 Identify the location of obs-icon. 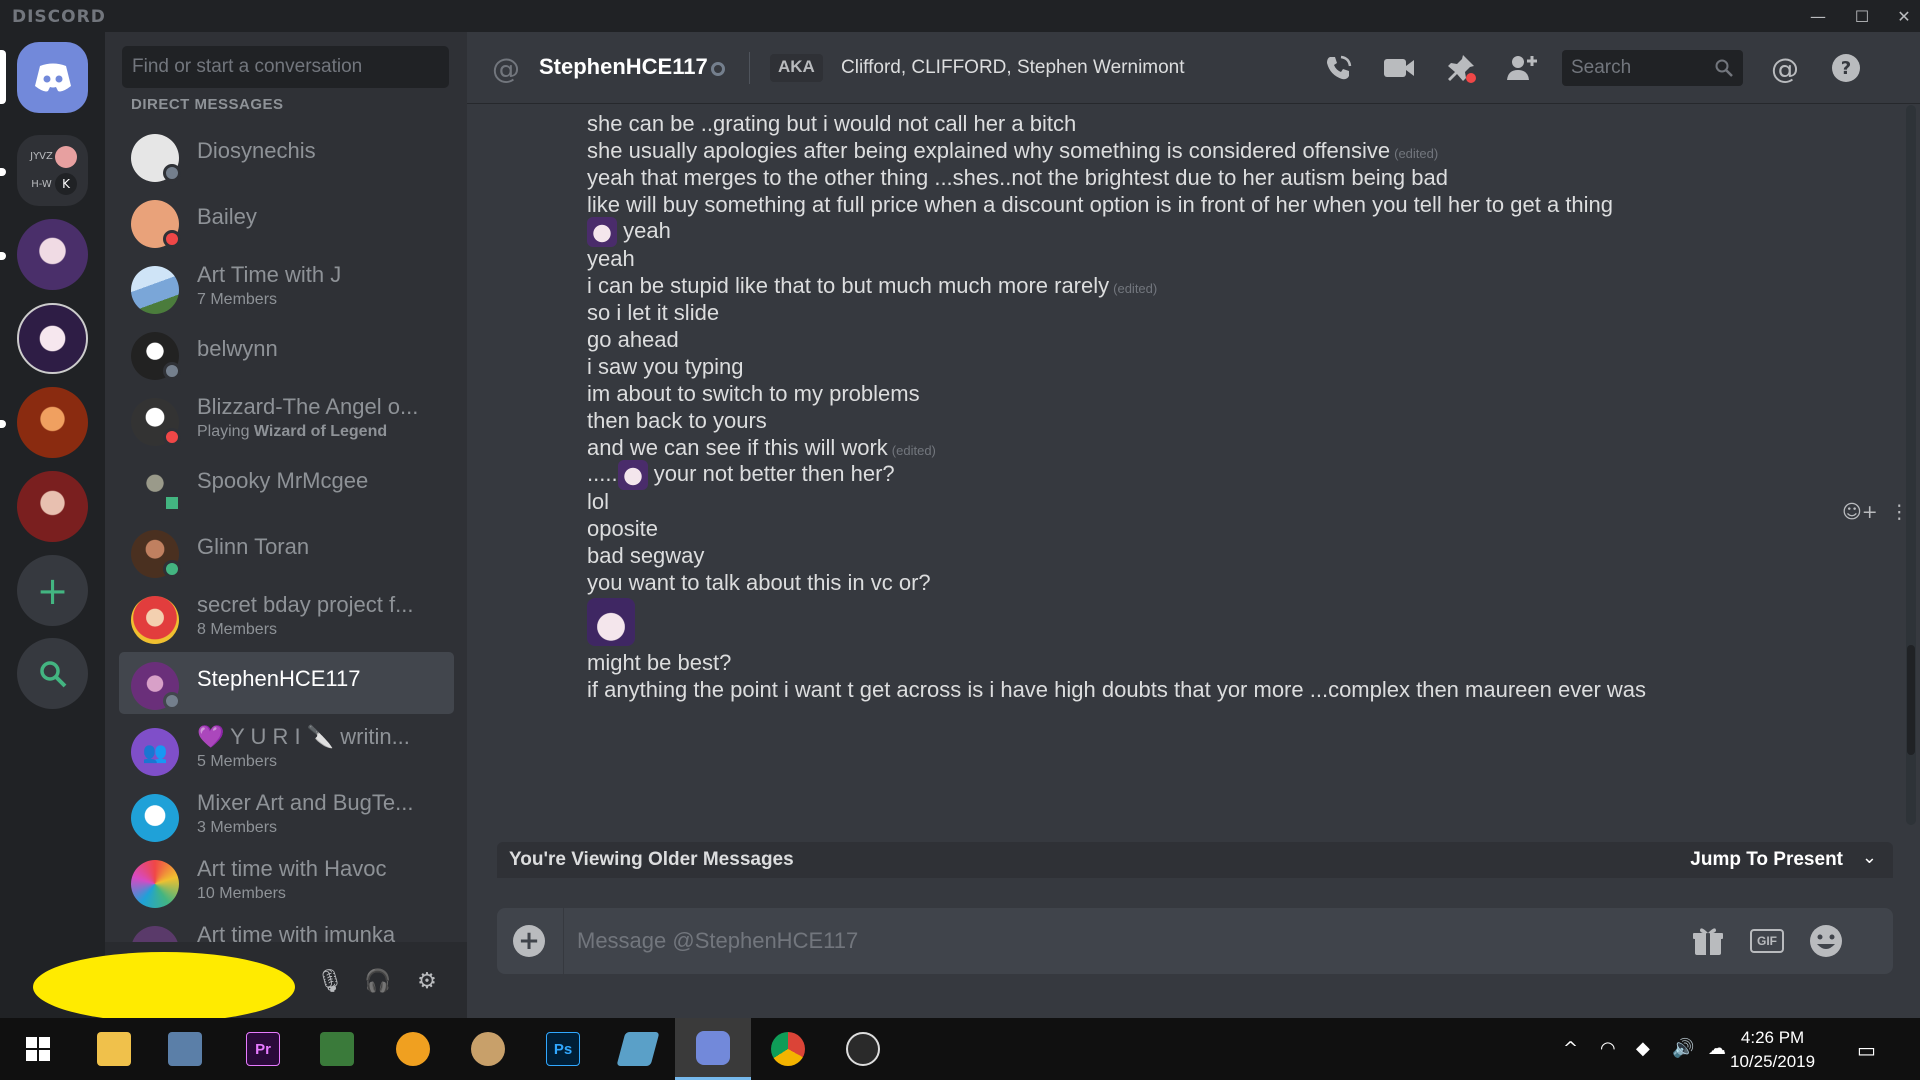
(863, 1049).